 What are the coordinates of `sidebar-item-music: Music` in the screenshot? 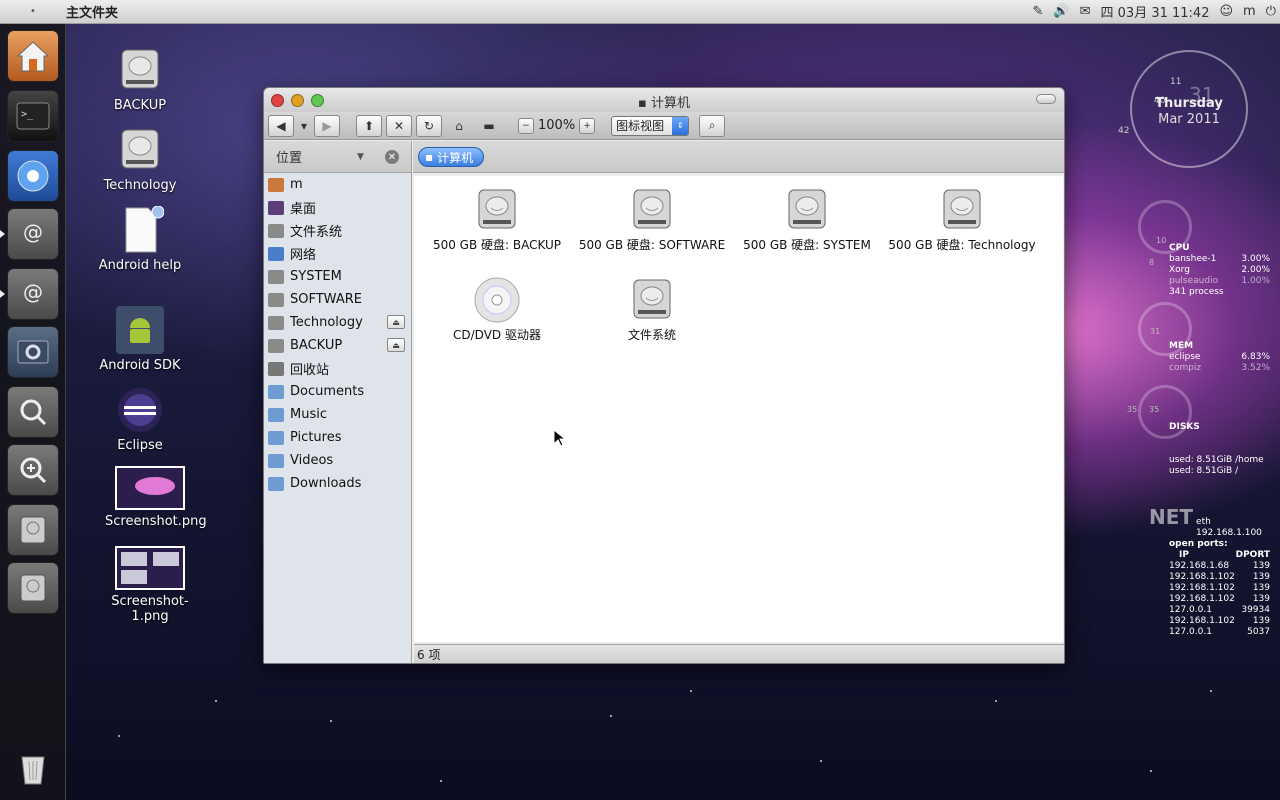 It's located at (337, 414).